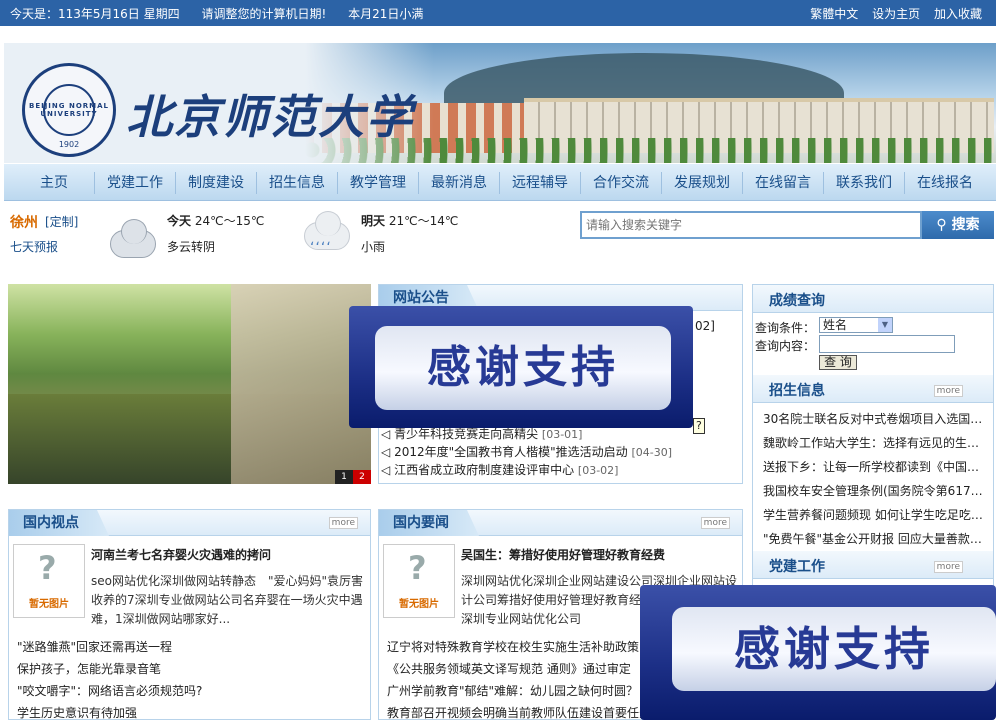 The height and width of the screenshot is (720, 996). I want to click on university-seal-logo: BEIJING NORMAL UNIVERSITY 1902, so click(69, 110).